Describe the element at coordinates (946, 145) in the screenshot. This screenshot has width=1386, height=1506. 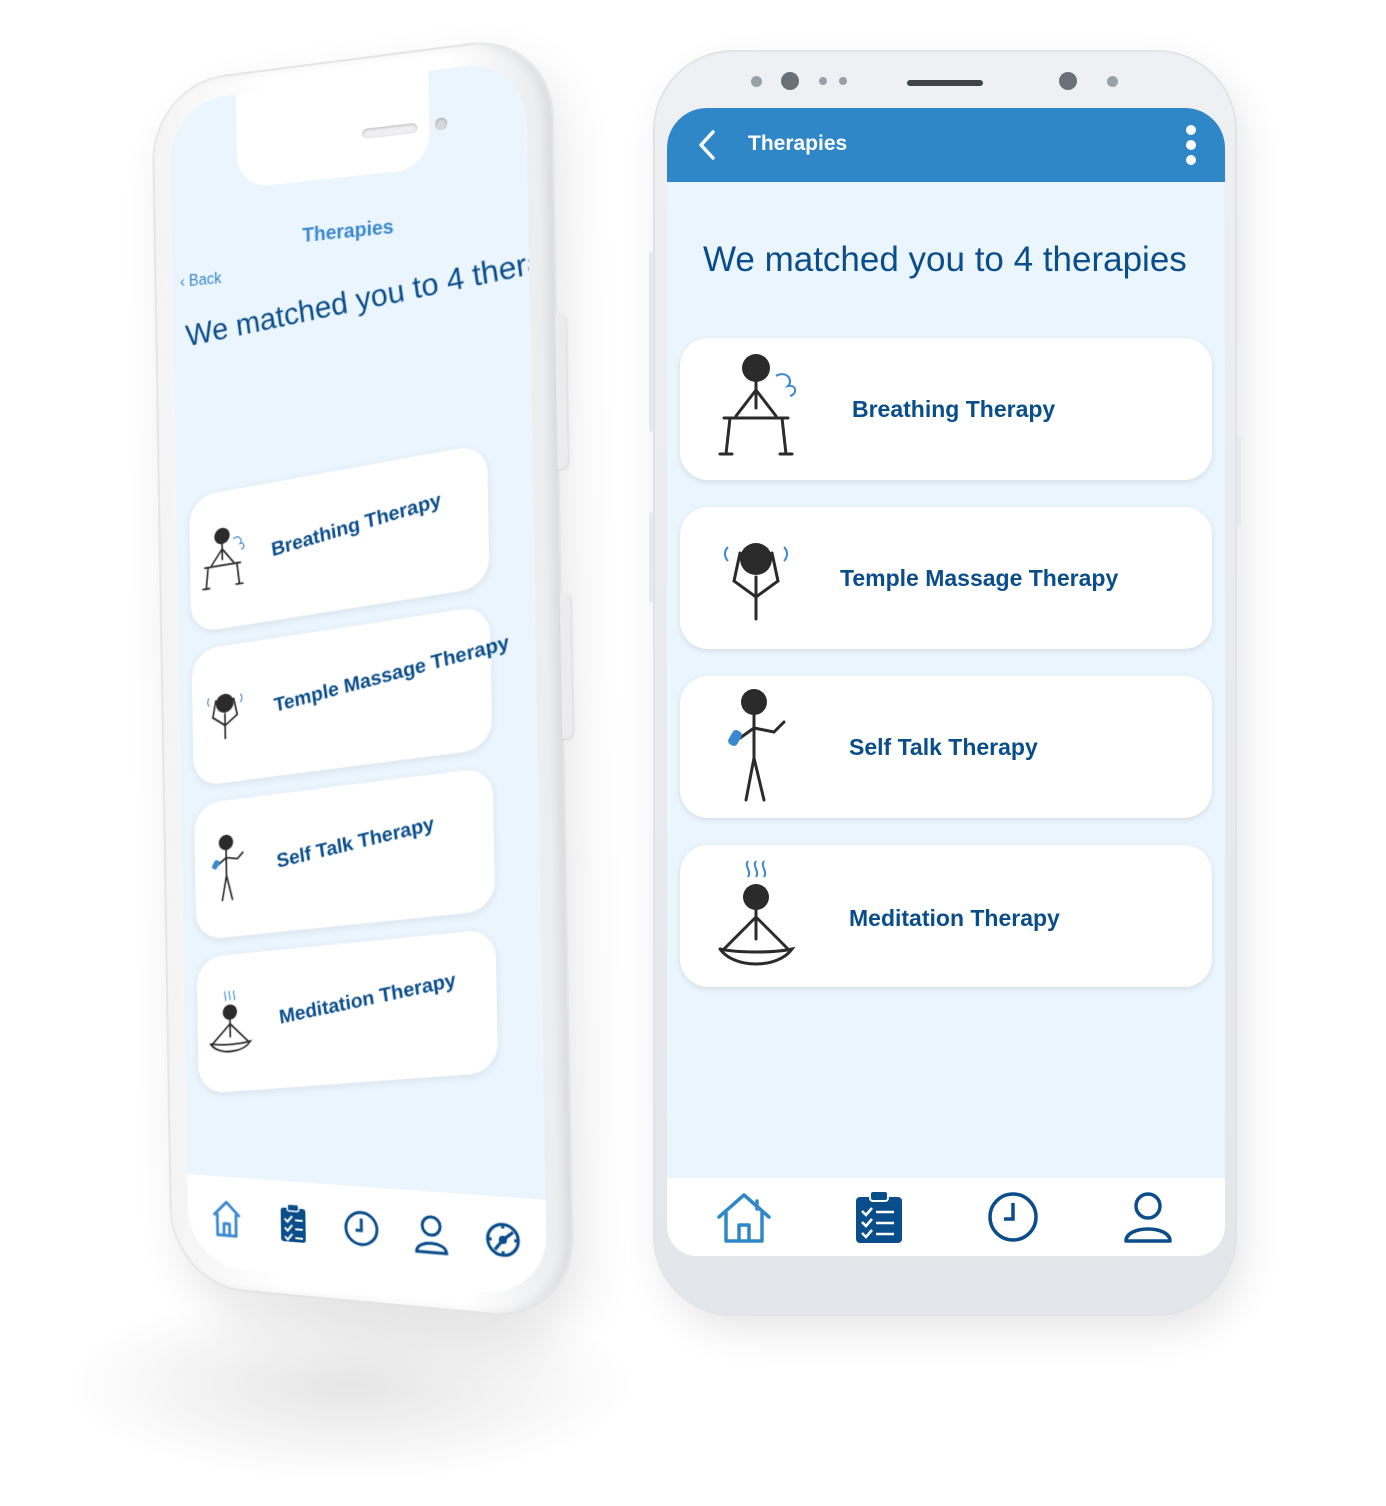
I see `app-bar: Therapies` at that location.